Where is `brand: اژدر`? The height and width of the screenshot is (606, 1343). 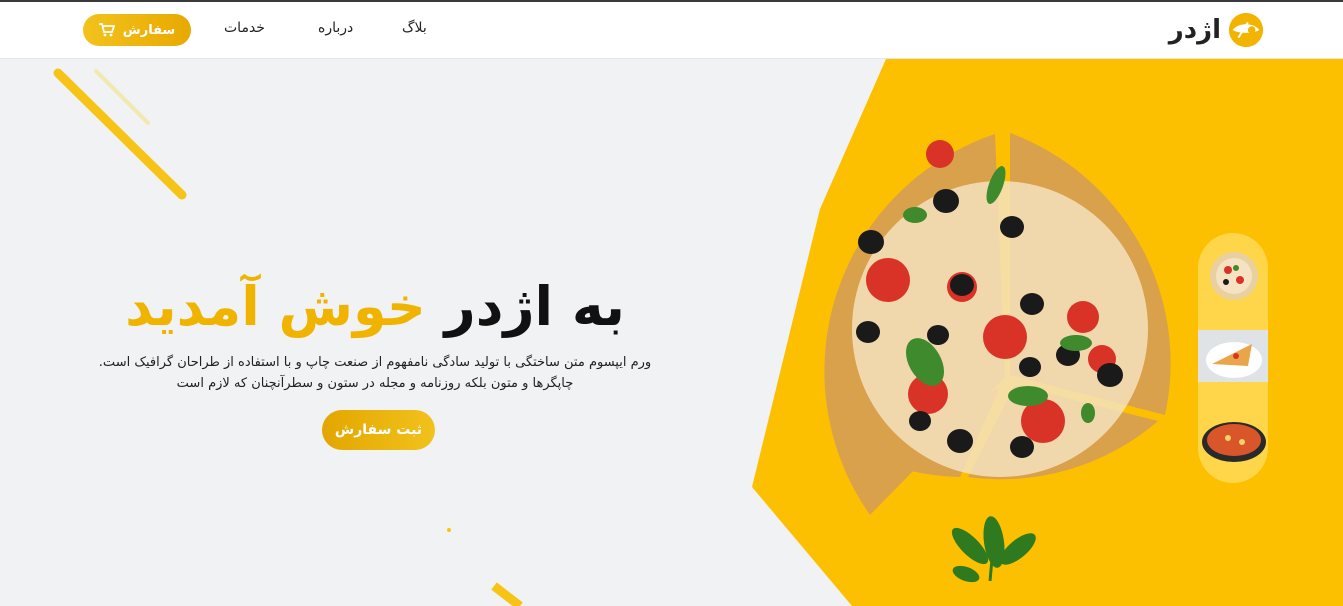 brand: اژدر is located at coordinates (1217, 30).